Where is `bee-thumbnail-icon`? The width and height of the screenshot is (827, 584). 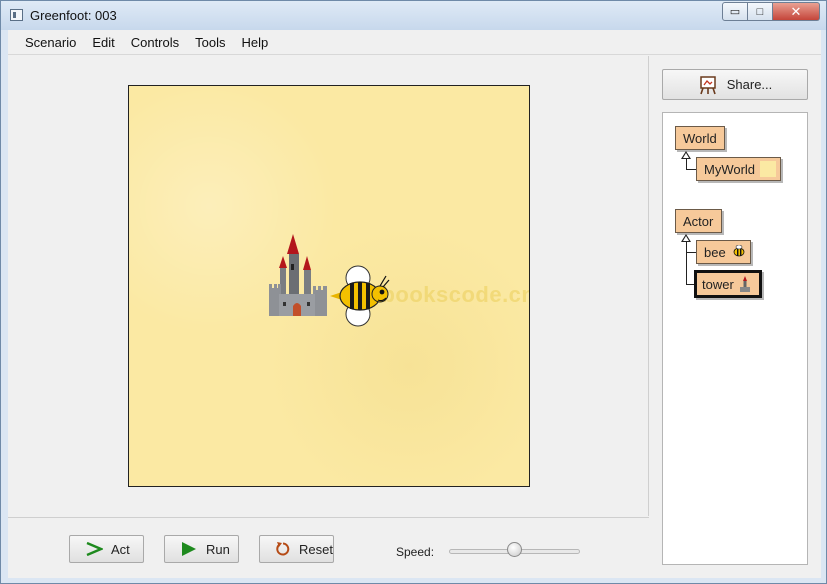 bee-thumbnail-icon is located at coordinates (739, 252).